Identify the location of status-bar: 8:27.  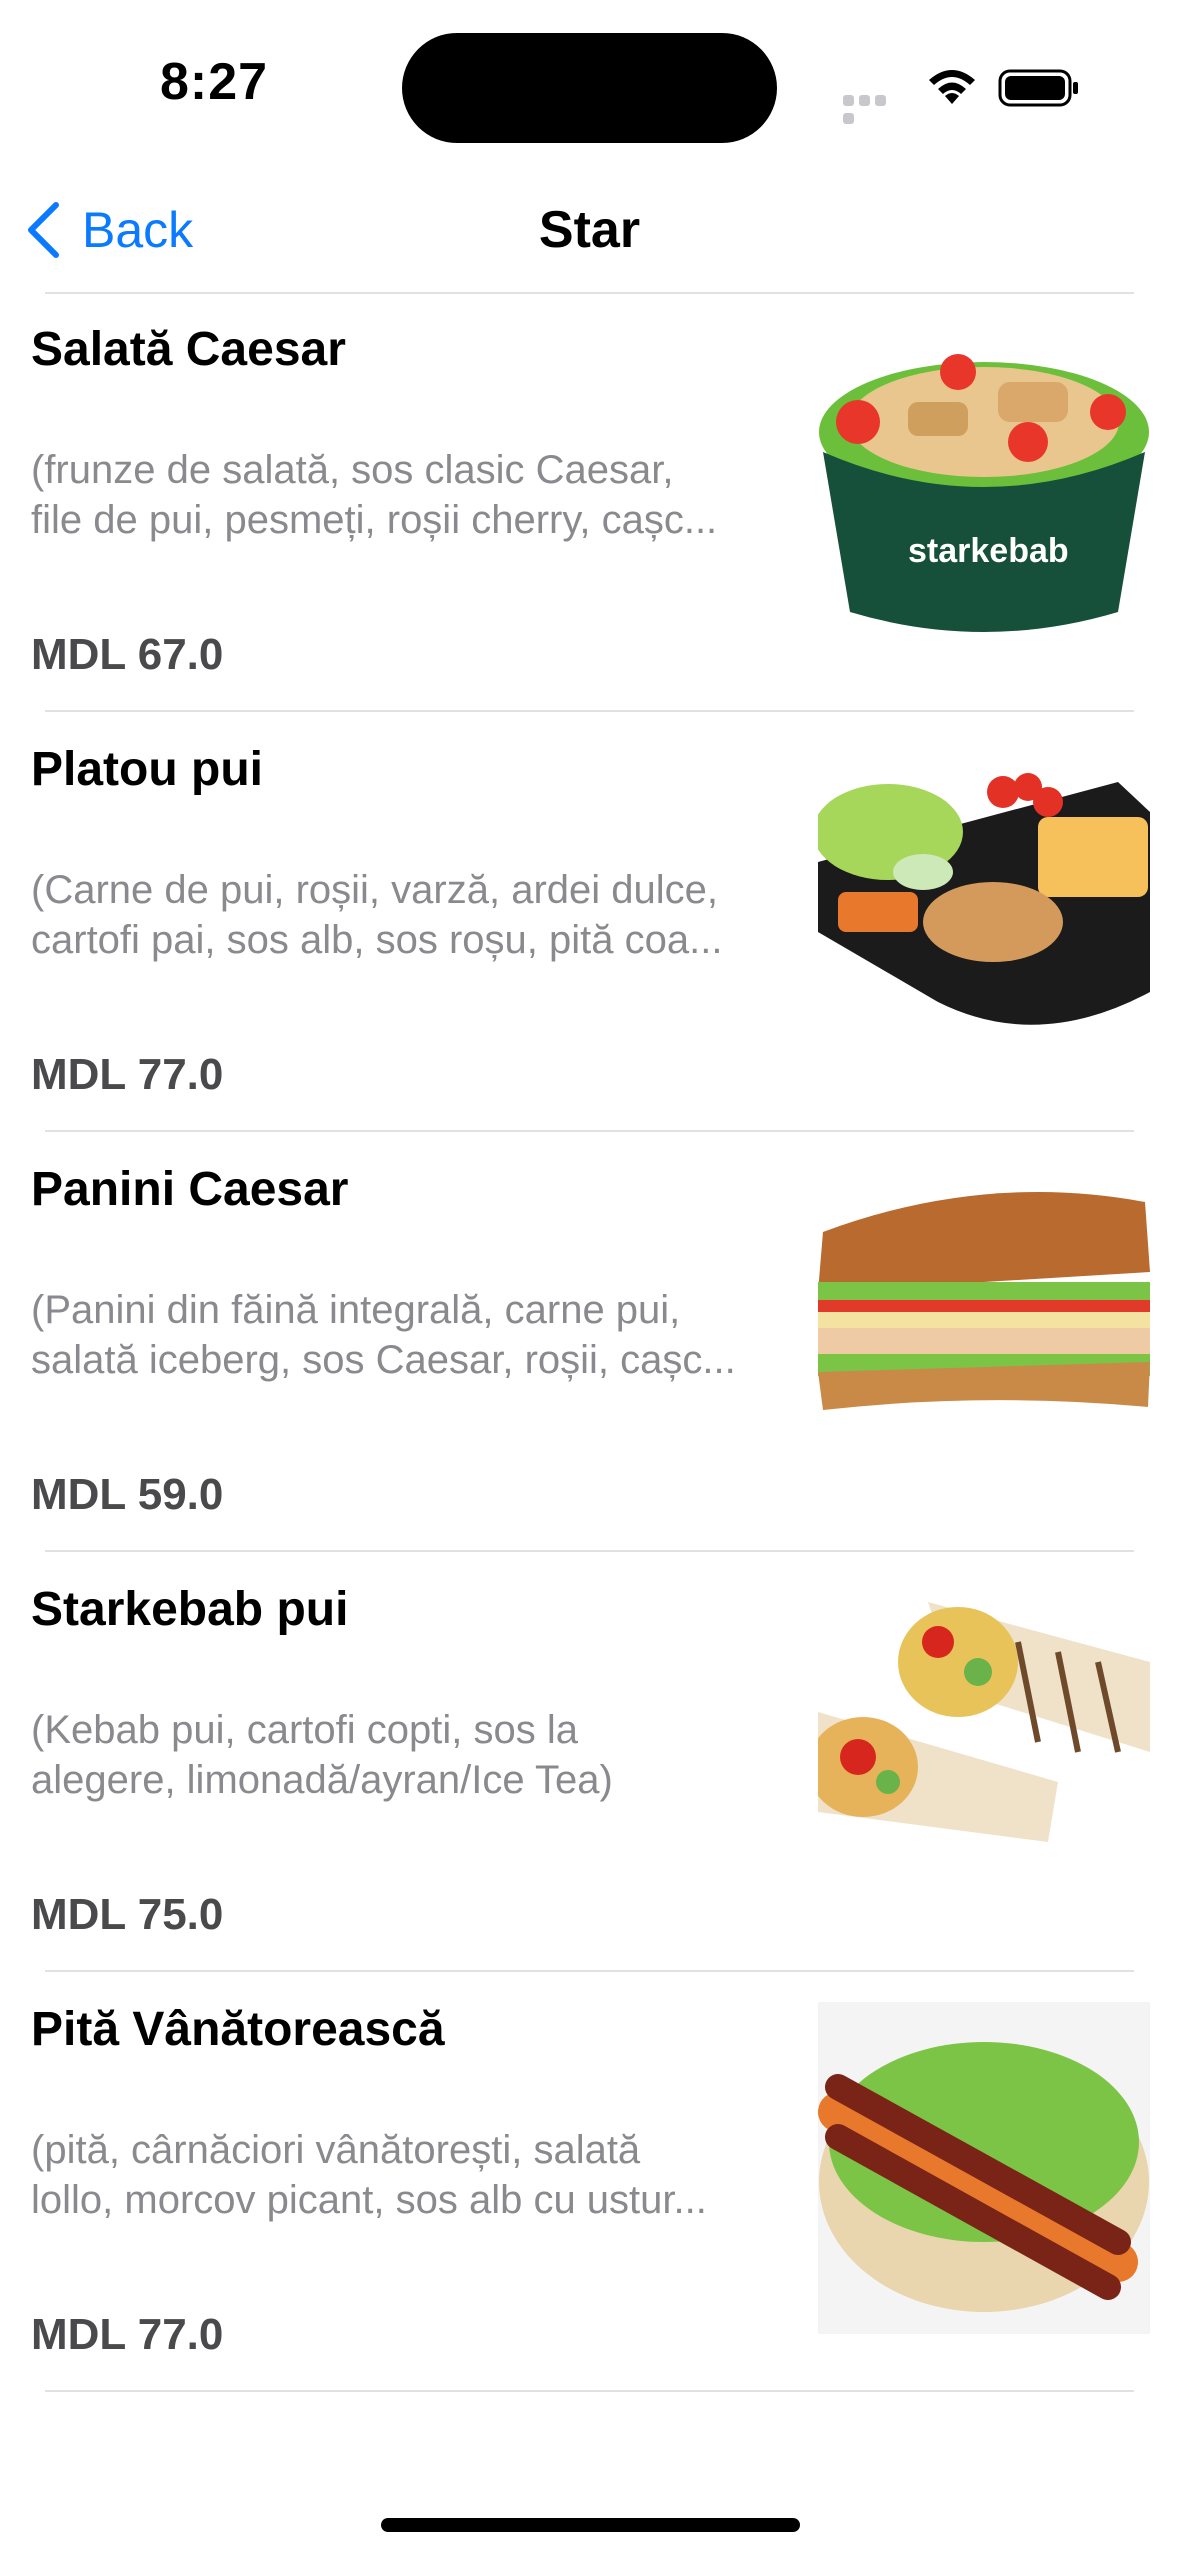
(589, 85).